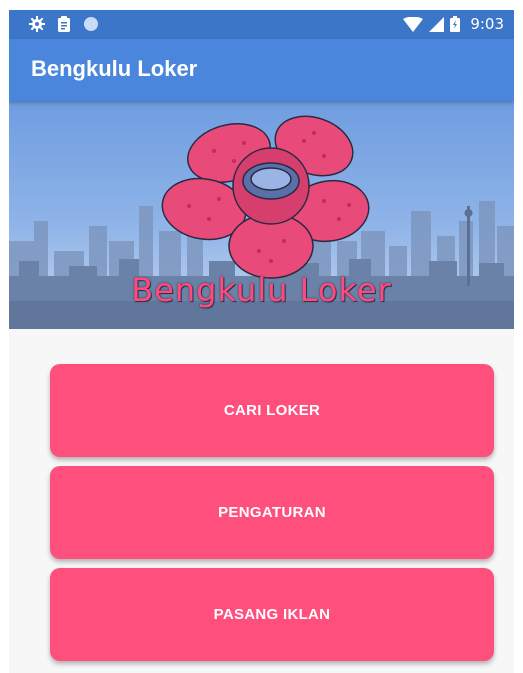 The image size is (523, 673). Describe the element at coordinates (261, 24) in the screenshot. I see `status-bar: 9:03` at that location.